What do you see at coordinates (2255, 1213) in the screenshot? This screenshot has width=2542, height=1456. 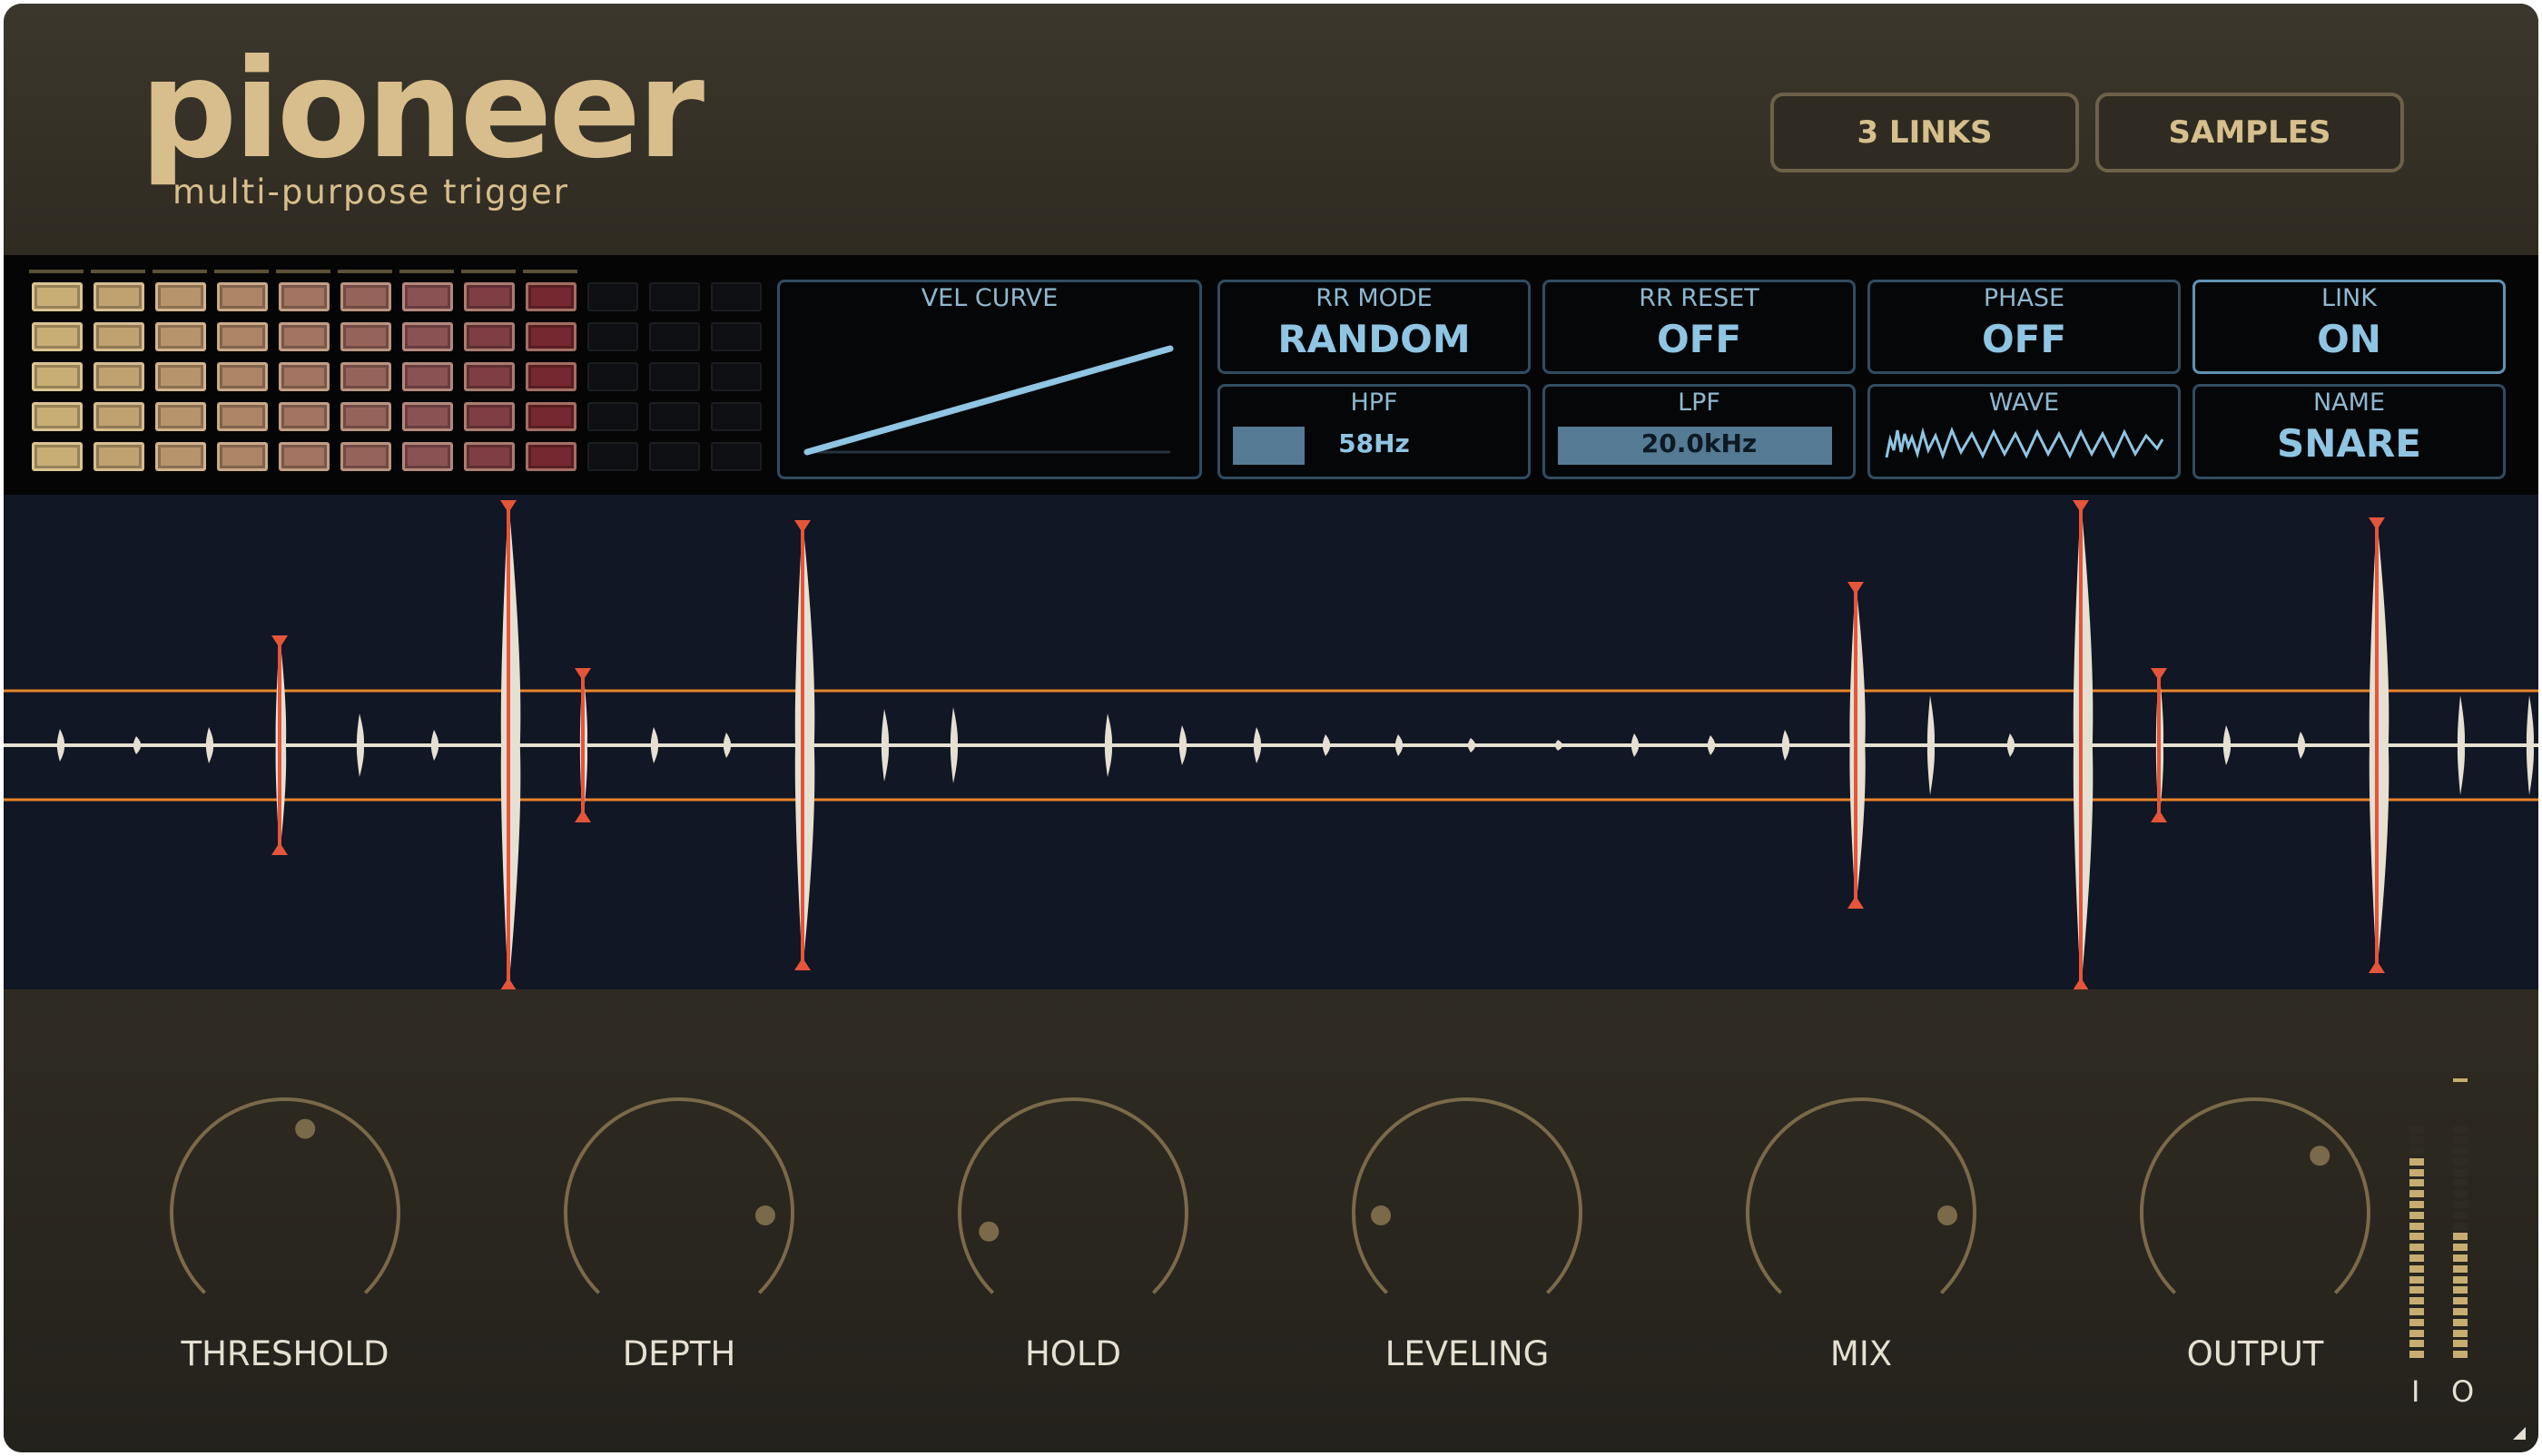 I see `output-knob` at bounding box center [2255, 1213].